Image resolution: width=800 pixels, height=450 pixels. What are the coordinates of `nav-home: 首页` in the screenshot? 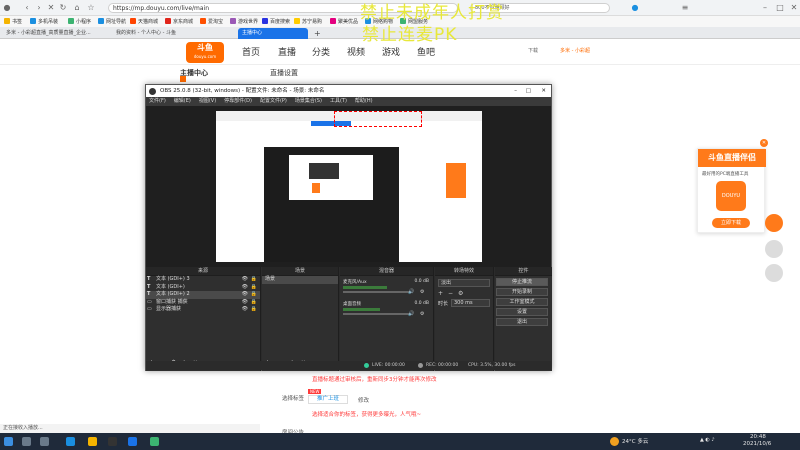 It's located at (251, 51).